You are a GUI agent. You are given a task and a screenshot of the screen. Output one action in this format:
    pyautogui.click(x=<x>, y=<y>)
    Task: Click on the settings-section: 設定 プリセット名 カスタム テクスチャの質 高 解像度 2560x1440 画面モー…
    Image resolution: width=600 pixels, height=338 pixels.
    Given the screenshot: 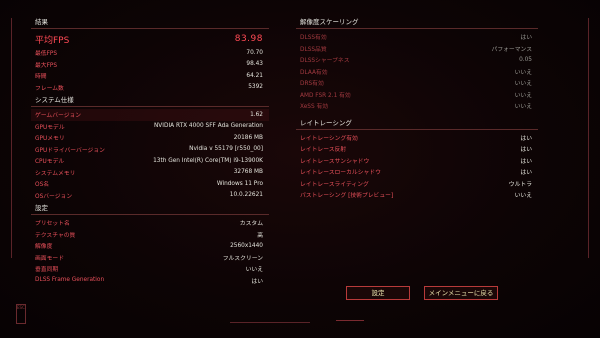 What is the action you would take?
    pyautogui.click(x=150, y=244)
    